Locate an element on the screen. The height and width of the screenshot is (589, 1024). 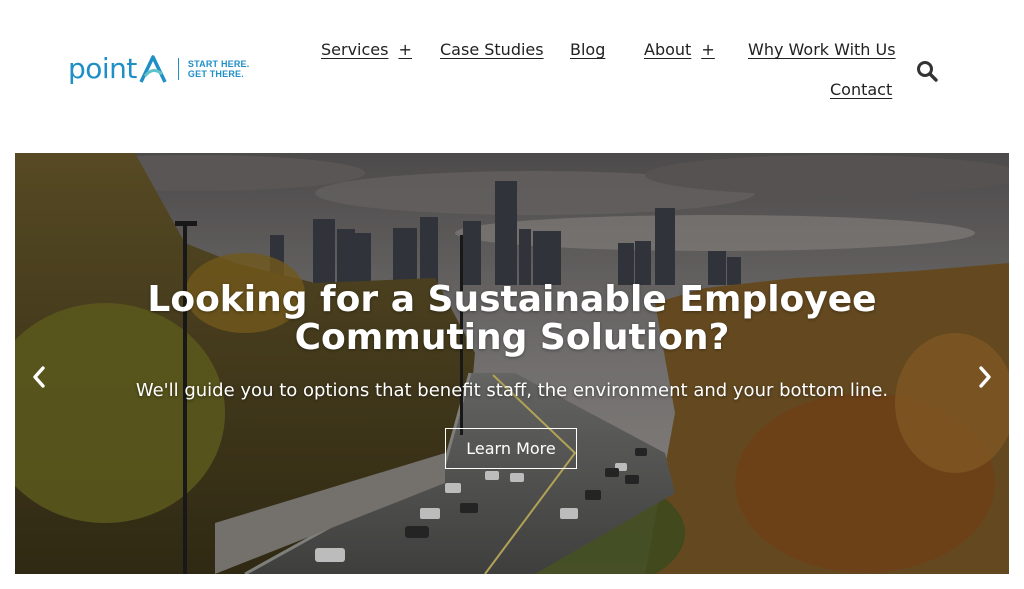
logo-tagline-line-1: START HERE. is located at coordinates (218, 64).